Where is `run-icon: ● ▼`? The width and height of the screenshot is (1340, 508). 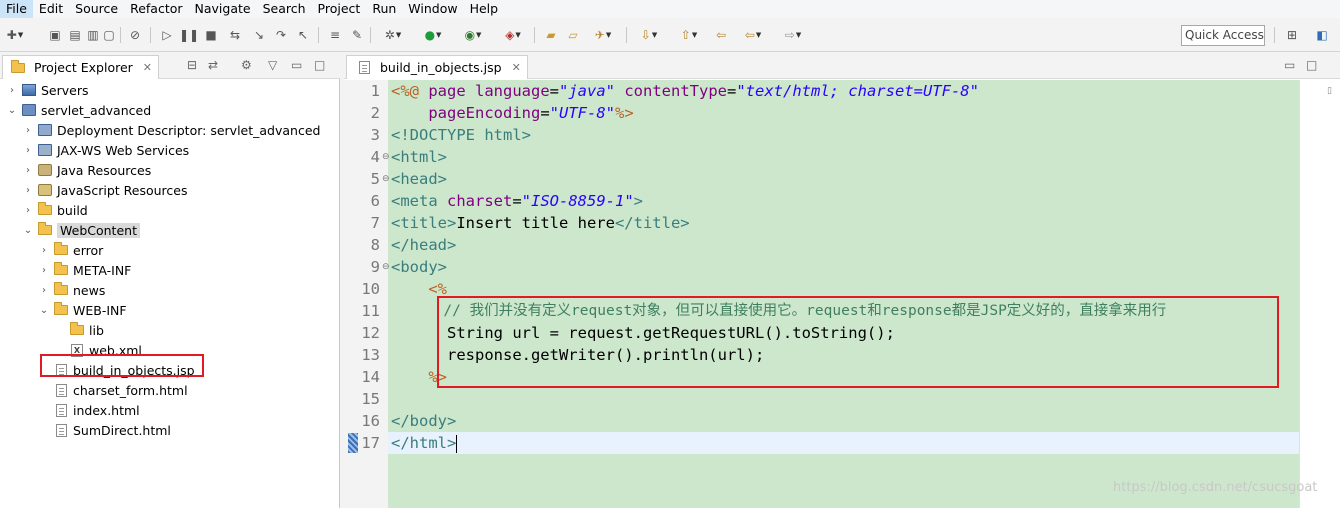 run-icon: ● ▼ is located at coordinates (433, 35).